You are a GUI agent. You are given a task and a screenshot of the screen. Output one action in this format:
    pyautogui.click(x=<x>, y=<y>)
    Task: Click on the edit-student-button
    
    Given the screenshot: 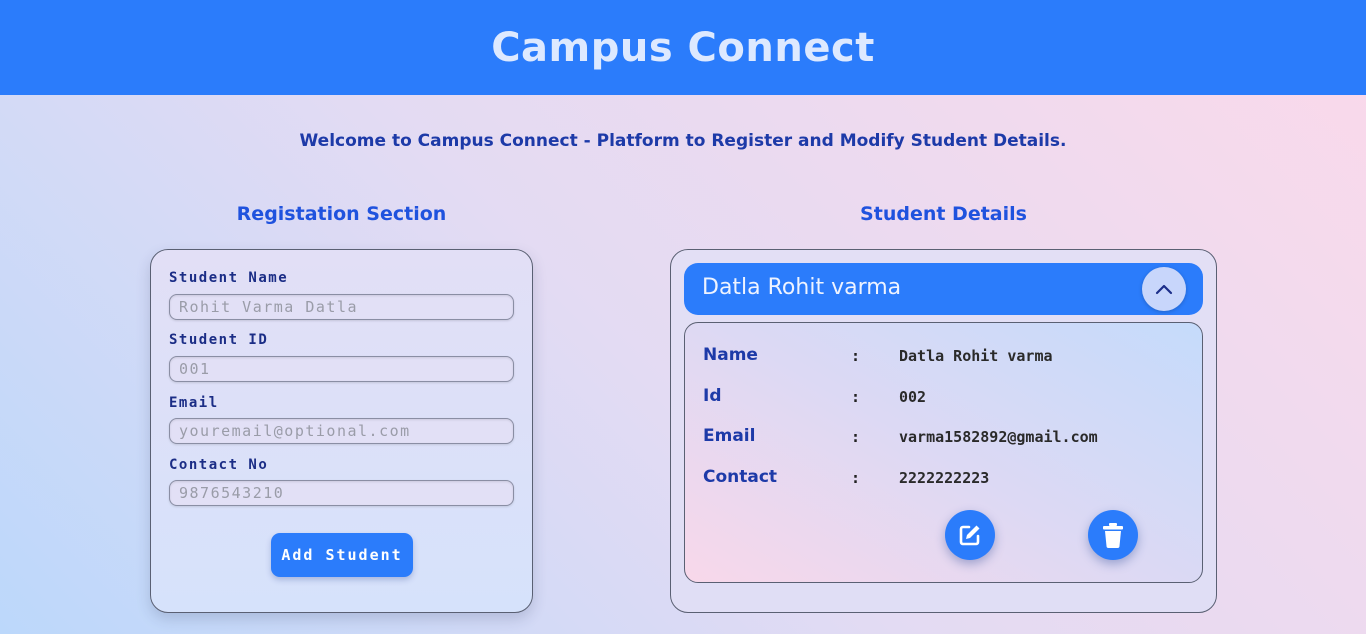 What is the action you would take?
    pyautogui.click(x=970, y=535)
    